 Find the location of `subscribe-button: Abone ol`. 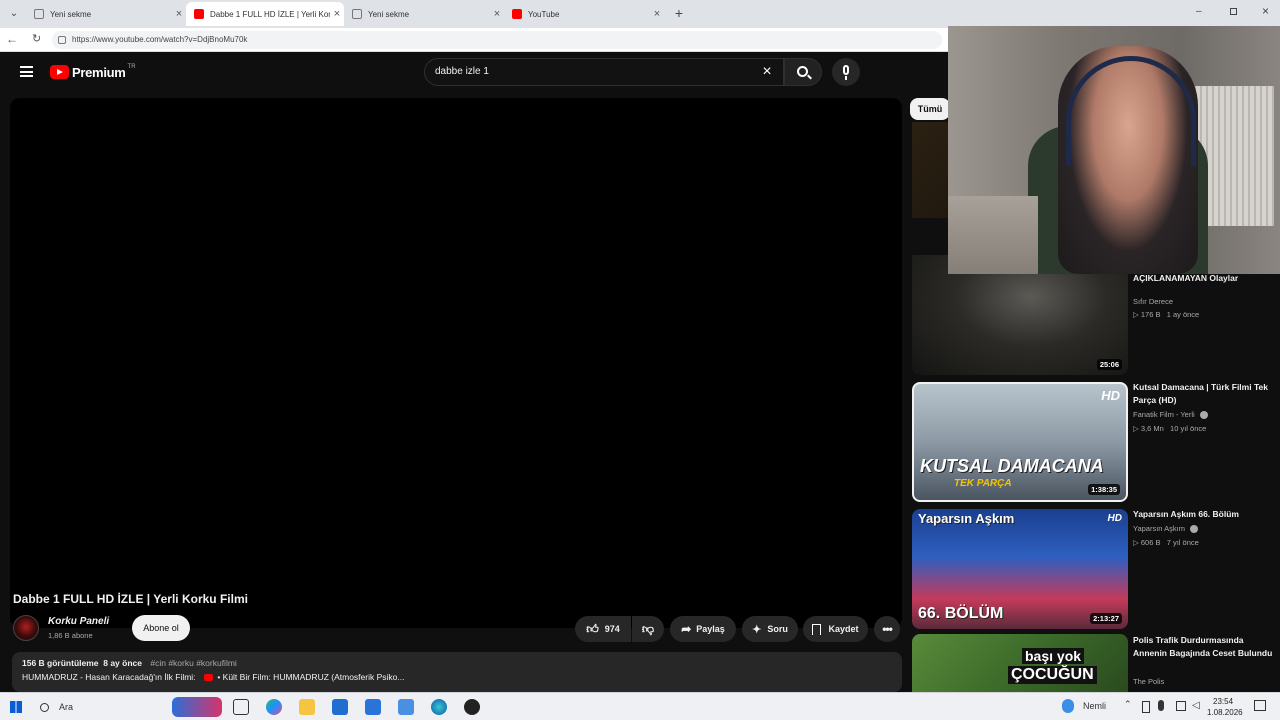

subscribe-button: Abone ol is located at coordinates (161, 628).